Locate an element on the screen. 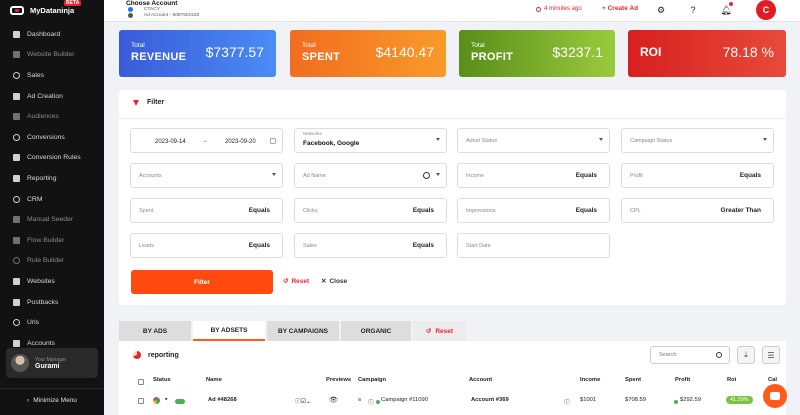 This screenshot has height=415, width=800. globe-icon is located at coordinates (16, 281).